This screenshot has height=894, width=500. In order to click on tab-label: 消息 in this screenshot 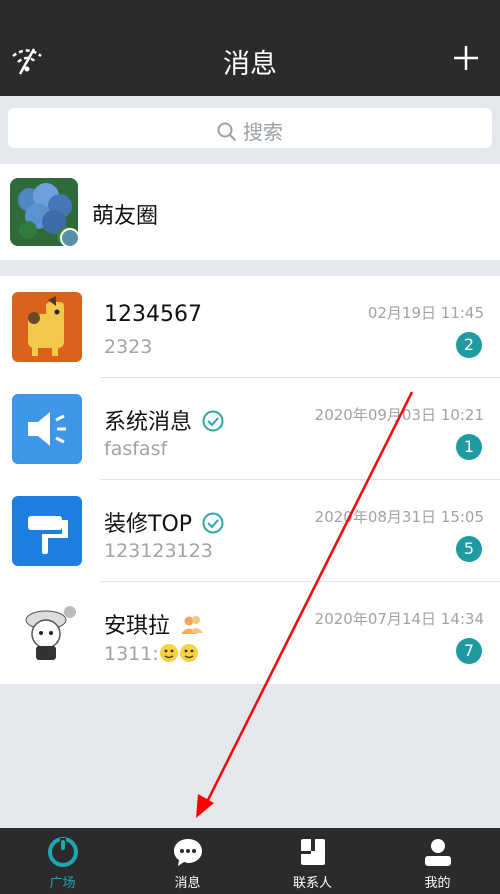, I will do `click(187, 883)`.